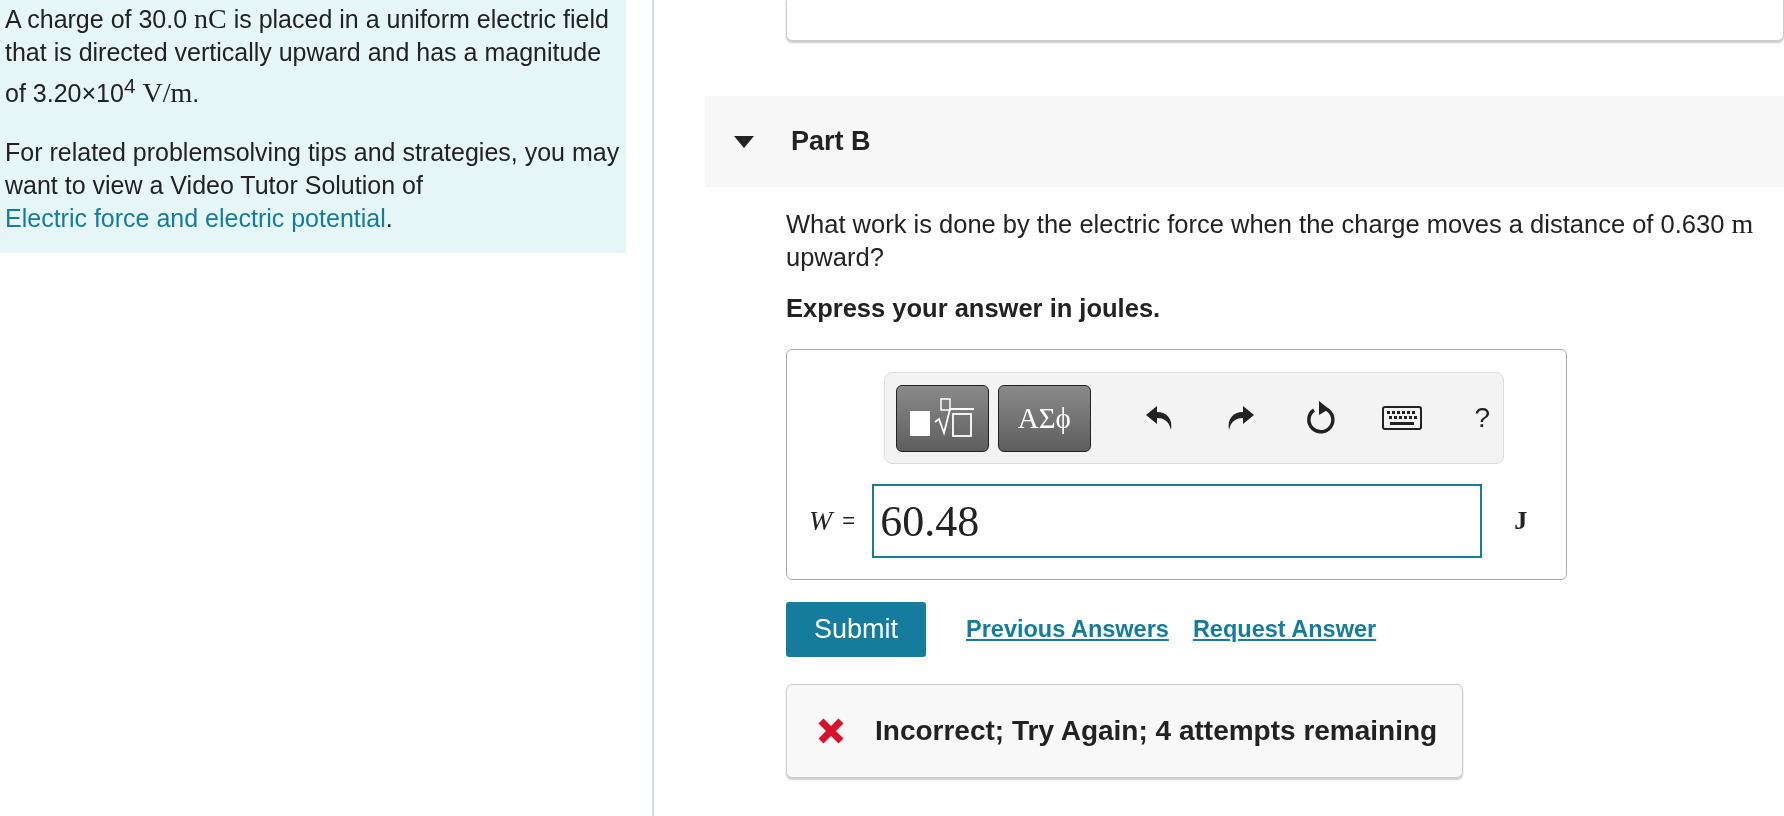 The image size is (1784, 816). I want to click on help-button: ?, so click(1482, 418).